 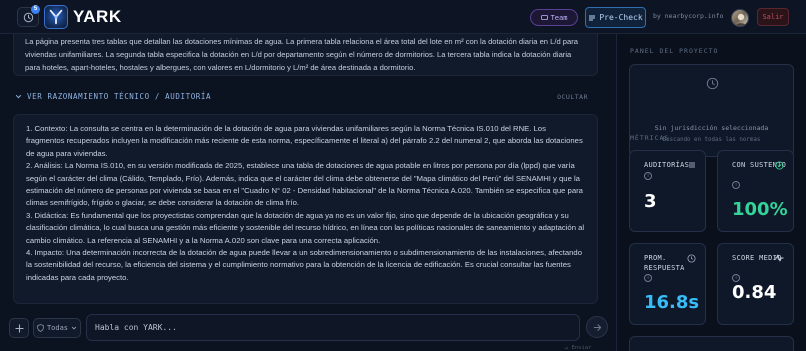 What do you see at coordinates (711, 343) in the screenshot?
I see `panel-card` at bounding box center [711, 343].